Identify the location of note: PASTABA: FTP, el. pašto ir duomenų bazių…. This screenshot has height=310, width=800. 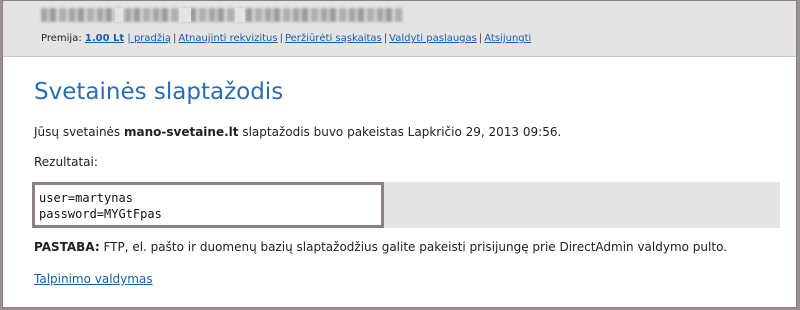
(380, 247).